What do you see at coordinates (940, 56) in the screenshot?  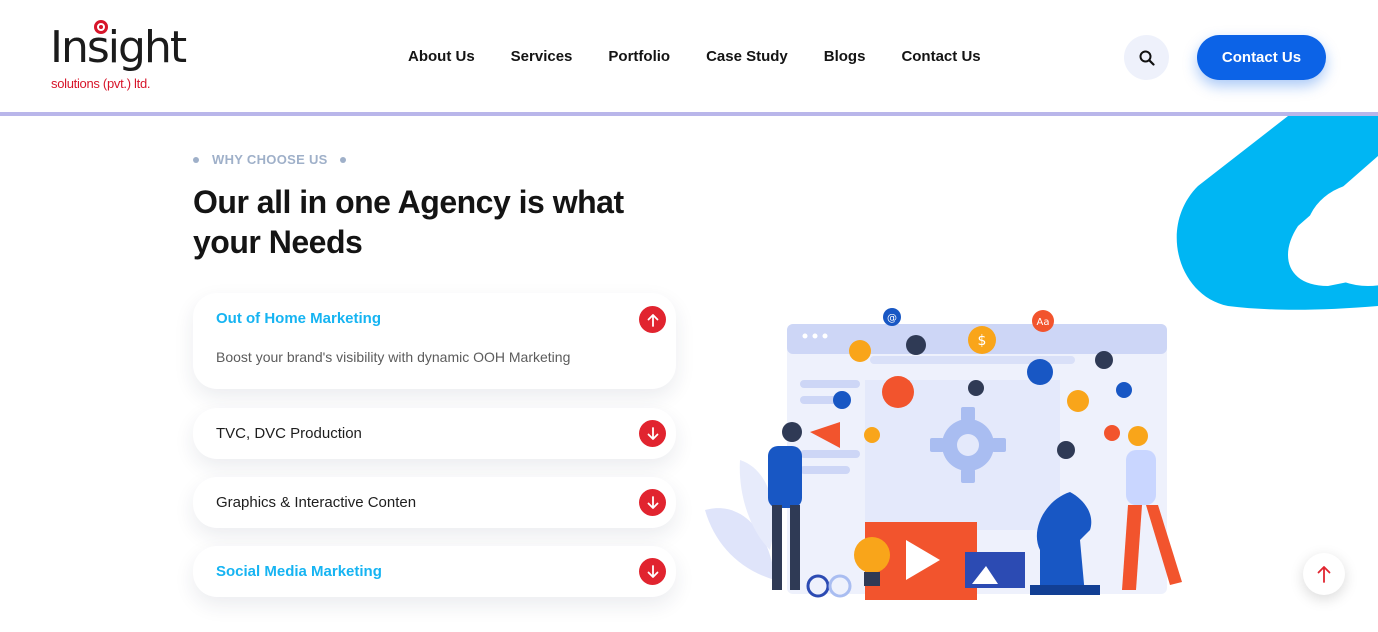 I see `nav-item-contact-us: Contact Us` at bounding box center [940, 56].